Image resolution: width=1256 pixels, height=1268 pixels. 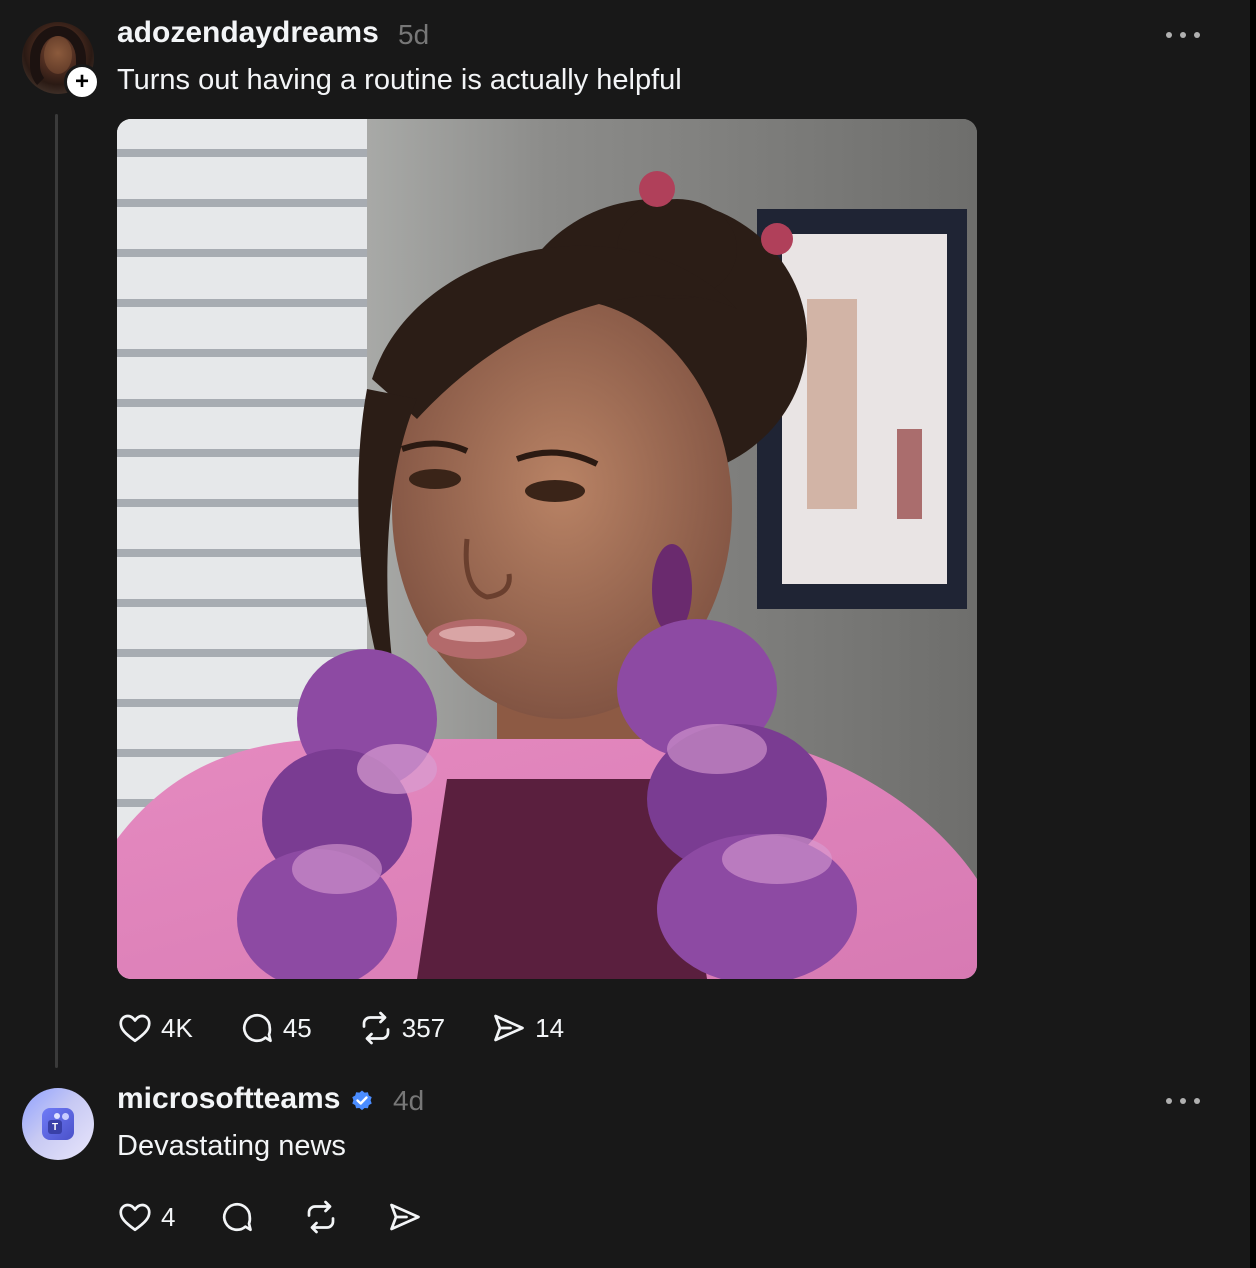 I want to click on share-count: 14, so click(x=550, y=1027).